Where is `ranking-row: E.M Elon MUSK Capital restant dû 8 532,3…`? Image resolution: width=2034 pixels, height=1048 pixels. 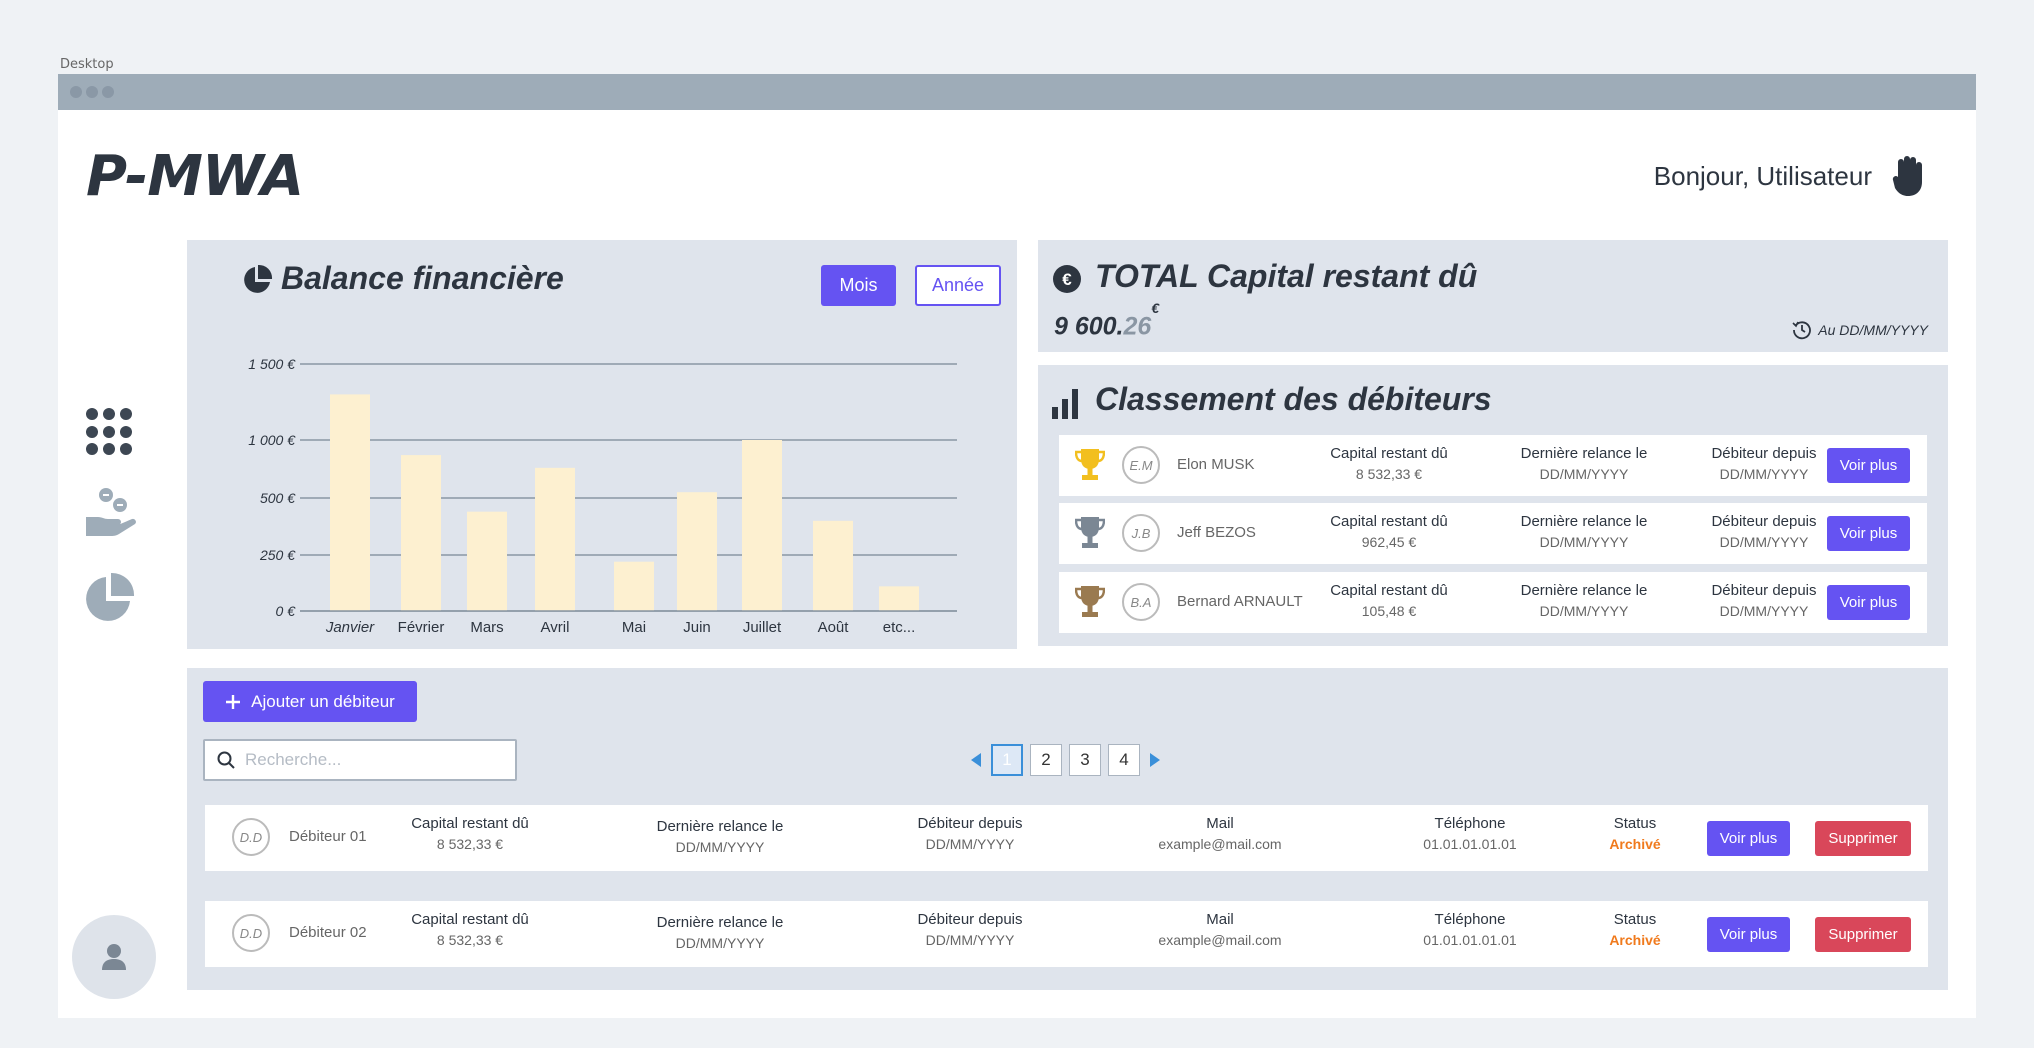
ranking-row: E.M Elon MUSK Capital restant dû 8 532,3… is located at coordinates (1493, 465).